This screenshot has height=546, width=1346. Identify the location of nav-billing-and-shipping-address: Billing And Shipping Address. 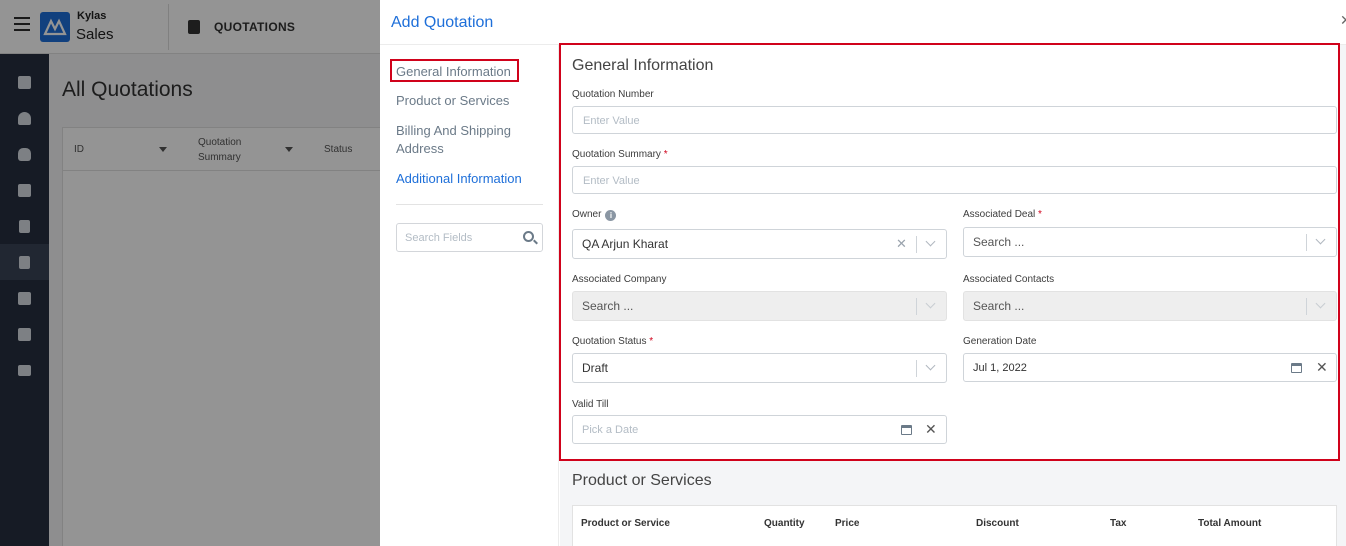
(461, 140).